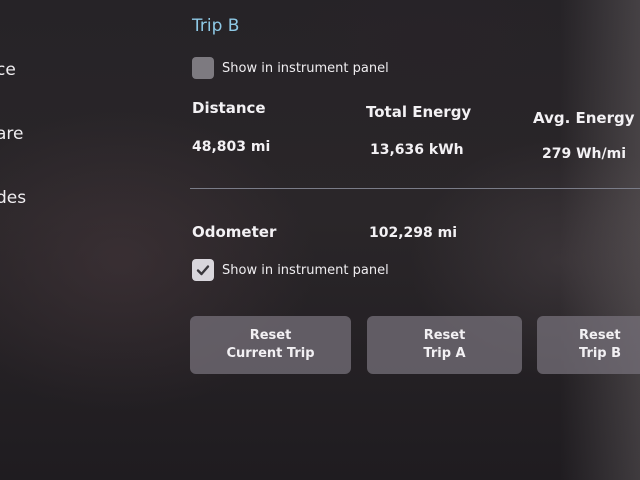  Describe the element at coordinates (444, 353) in the screenshot. I see `reset-trip-a-line2: Trip A` at that location.